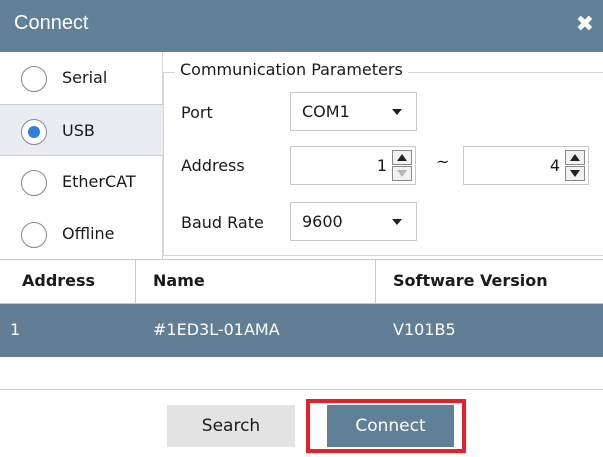 This screenshot has width=603, height=457. I want to click on radio-label: Offline, so click(88, 233).